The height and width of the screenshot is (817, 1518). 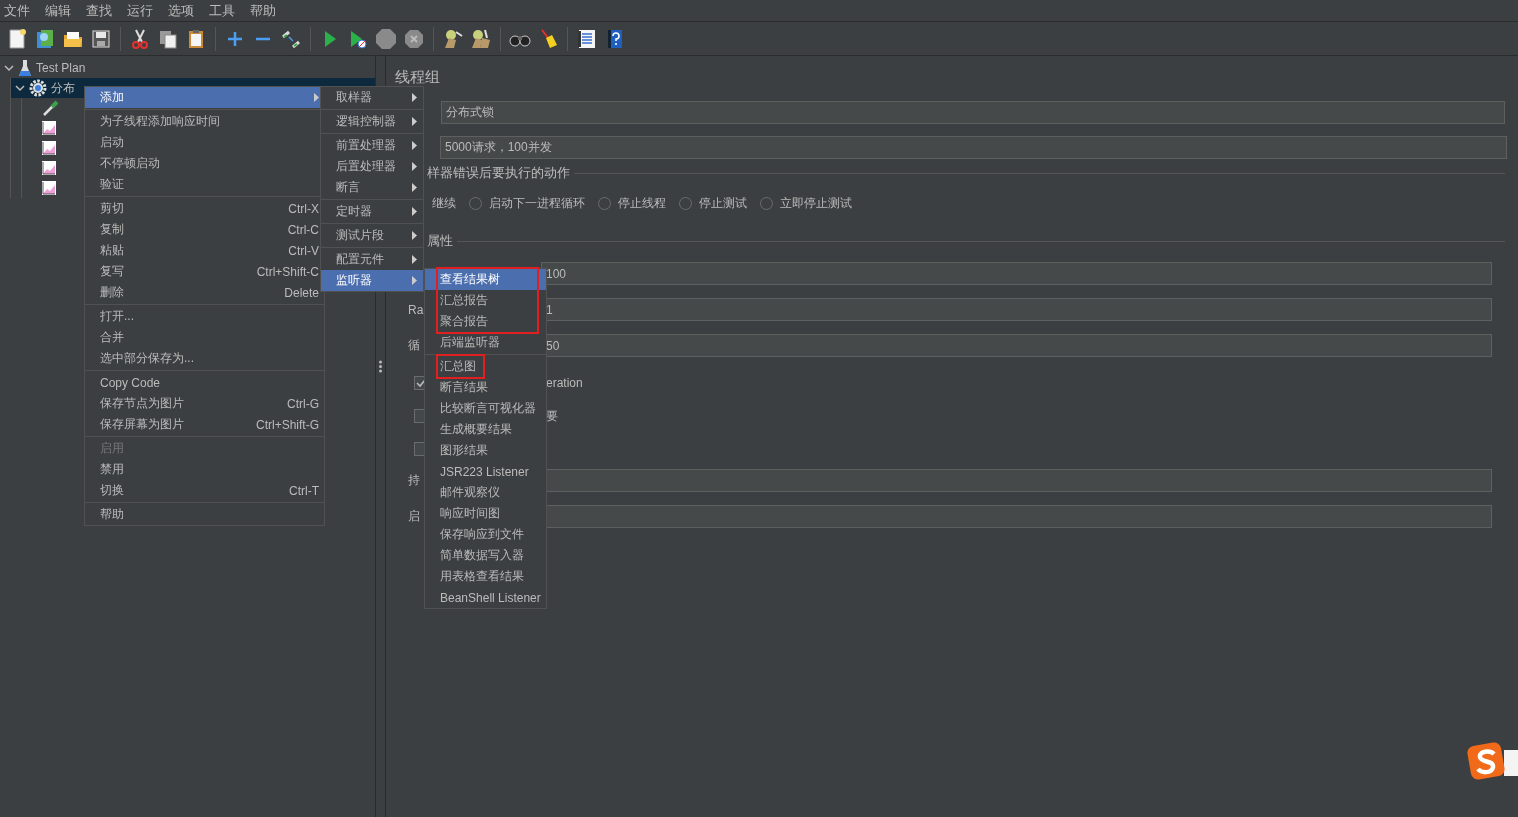 What do you see at coordinates (414, 345) in the screenshot?
I see `field-label: 循` at bounding box center [414, 345].